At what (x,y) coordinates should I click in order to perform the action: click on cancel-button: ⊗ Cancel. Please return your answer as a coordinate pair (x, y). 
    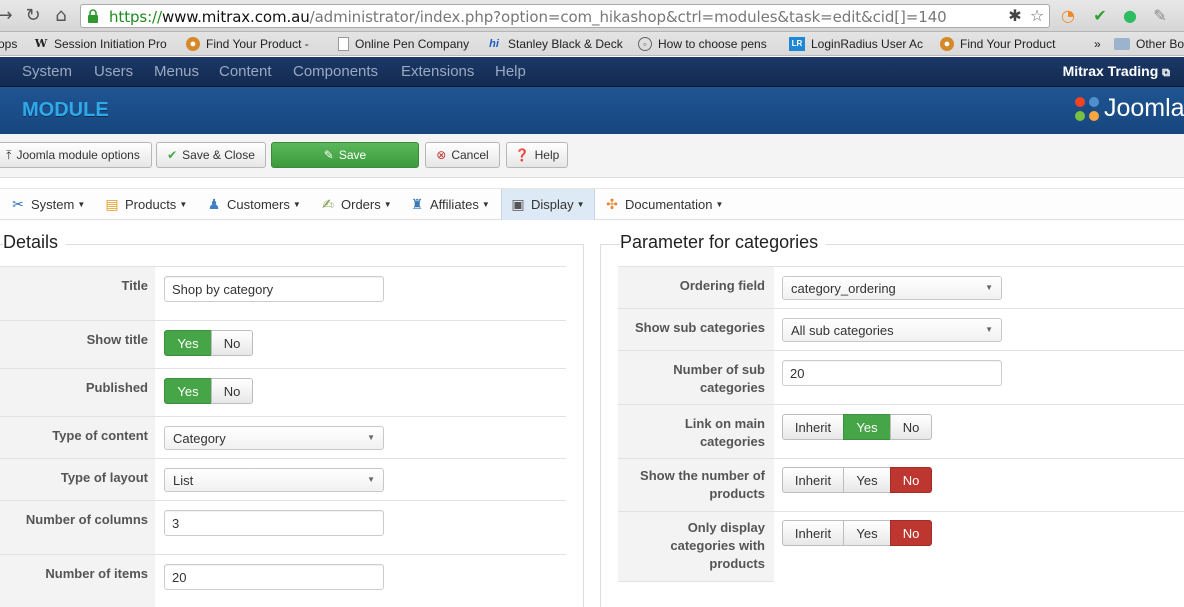
    Looking at the image, I should click on (462, 155).